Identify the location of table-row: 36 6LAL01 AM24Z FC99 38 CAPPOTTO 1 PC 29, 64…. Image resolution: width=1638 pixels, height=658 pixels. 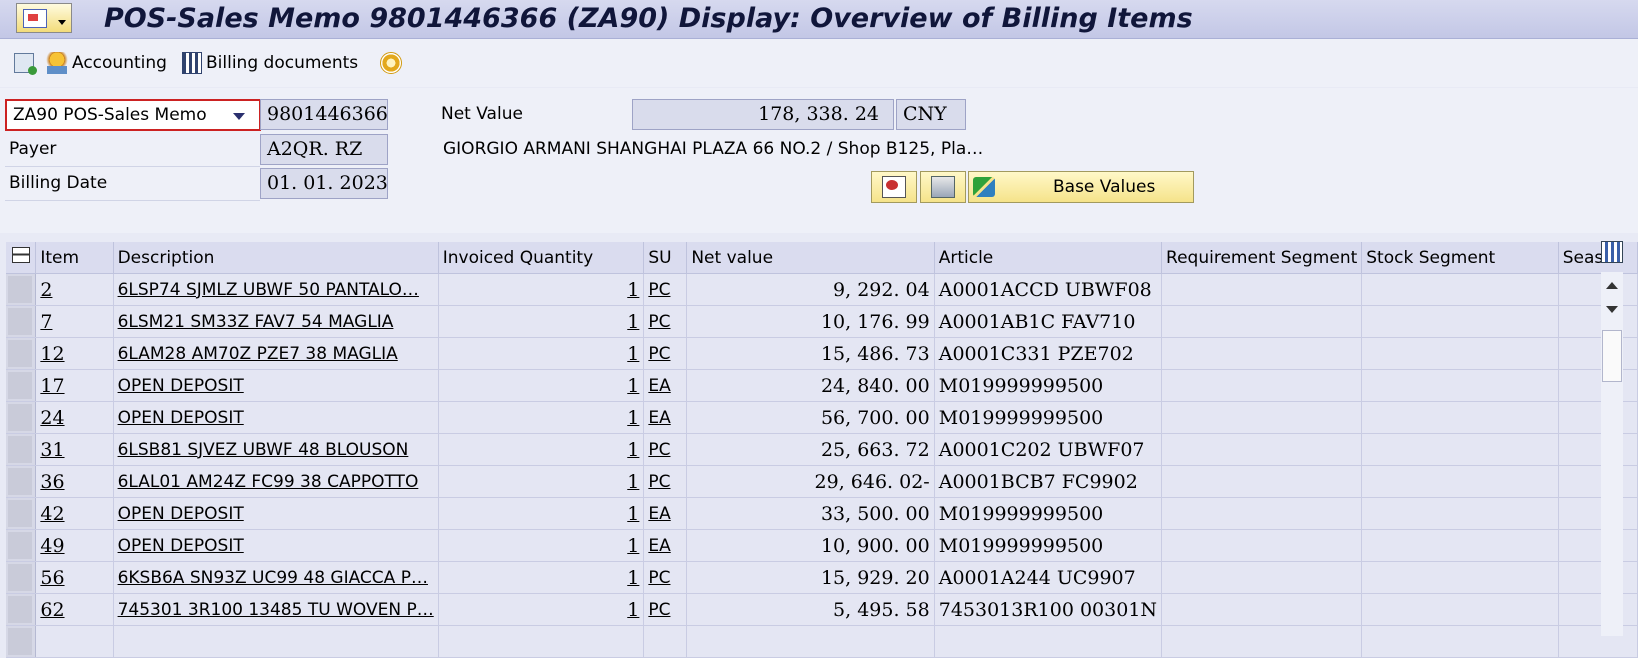
(822, 481).